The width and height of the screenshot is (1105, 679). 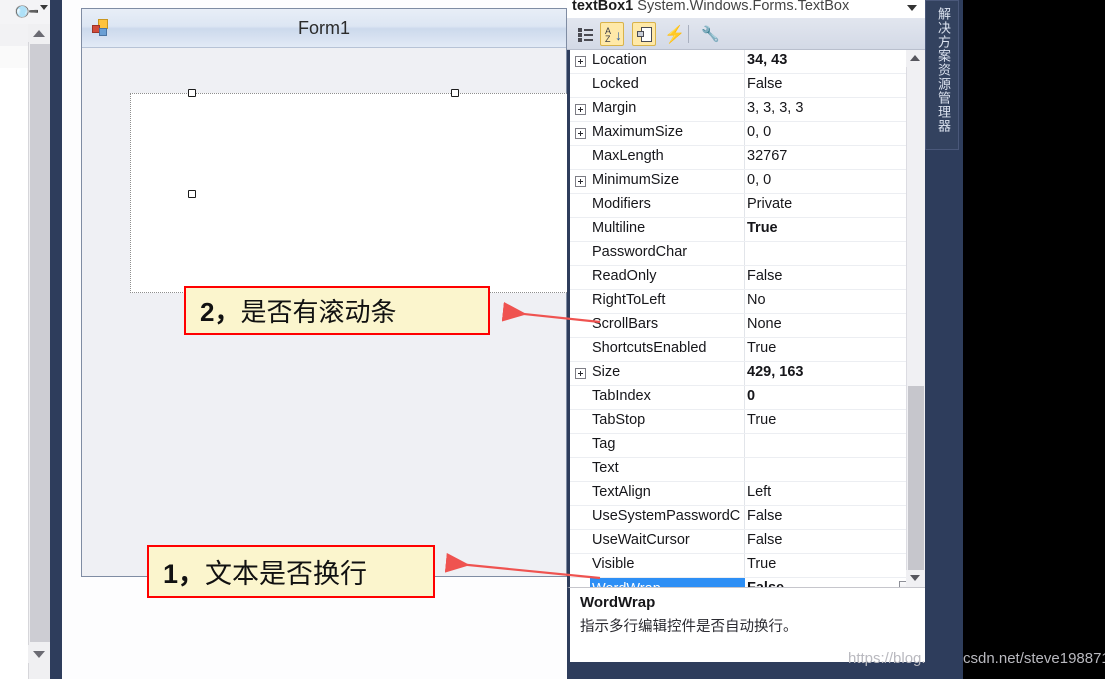 What do you see at coordinates (944, 339) in the screenshot?
I see `right-dock-pane: 解决方案资源管理器` at bounding box center [944, 339].